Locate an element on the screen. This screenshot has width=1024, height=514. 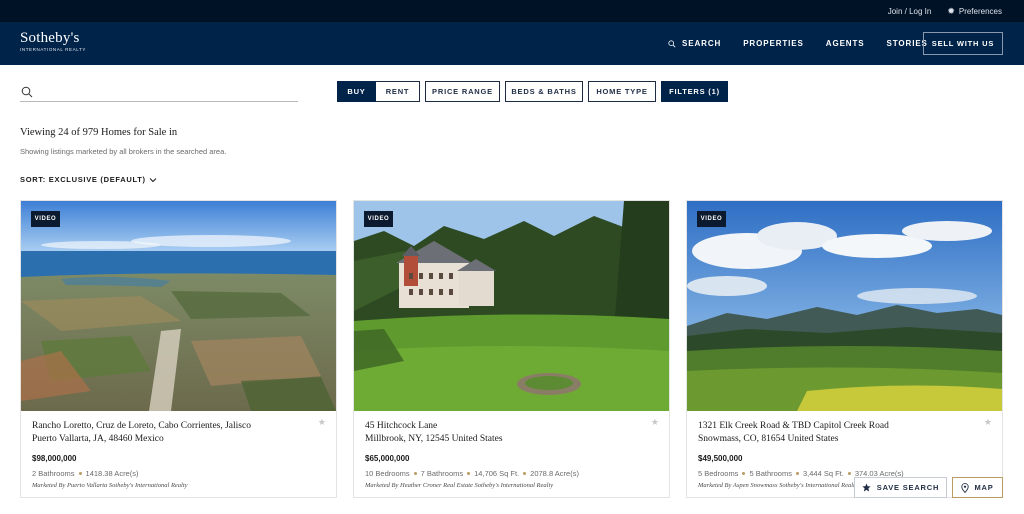
listing-detail: 14,706 Sq Ft. is located at coordinates (497, 473).